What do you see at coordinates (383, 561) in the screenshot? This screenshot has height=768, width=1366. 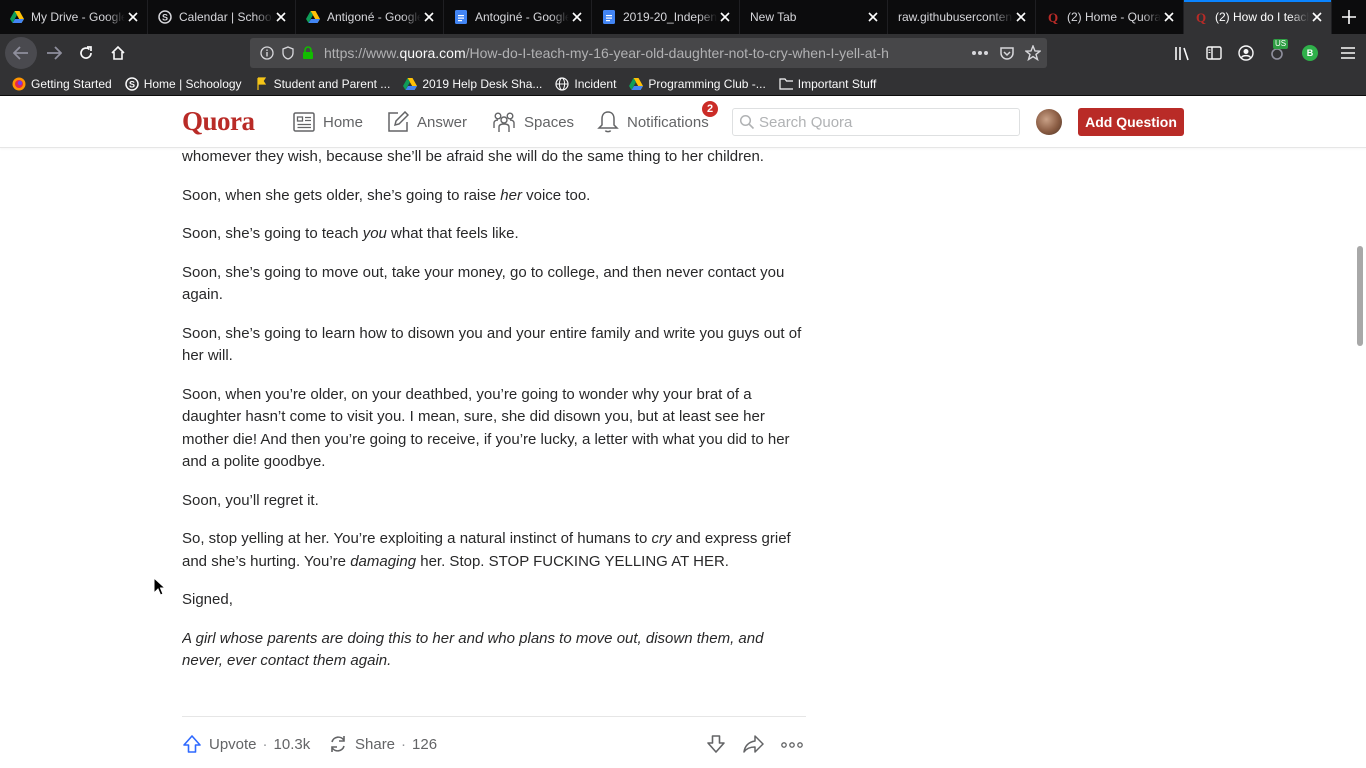 I see `emphasis: damaging` at bounding box center [383, 561].